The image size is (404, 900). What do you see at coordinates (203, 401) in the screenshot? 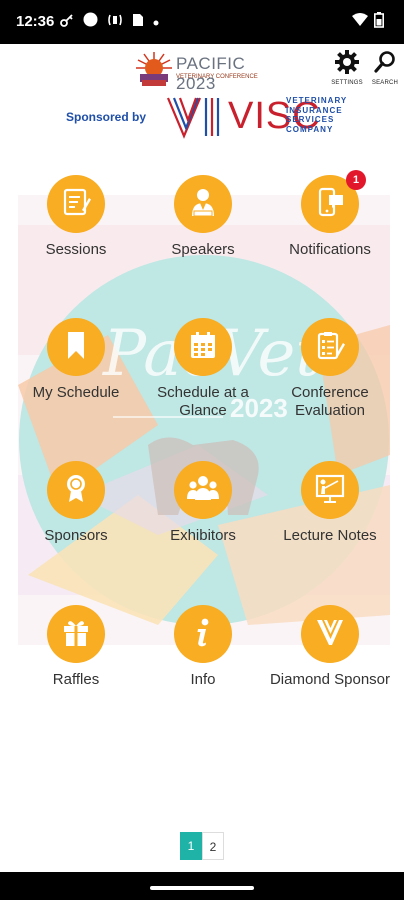
I see `menu-item-label: Schedule at a Glance` at bounding box center [203, 401].